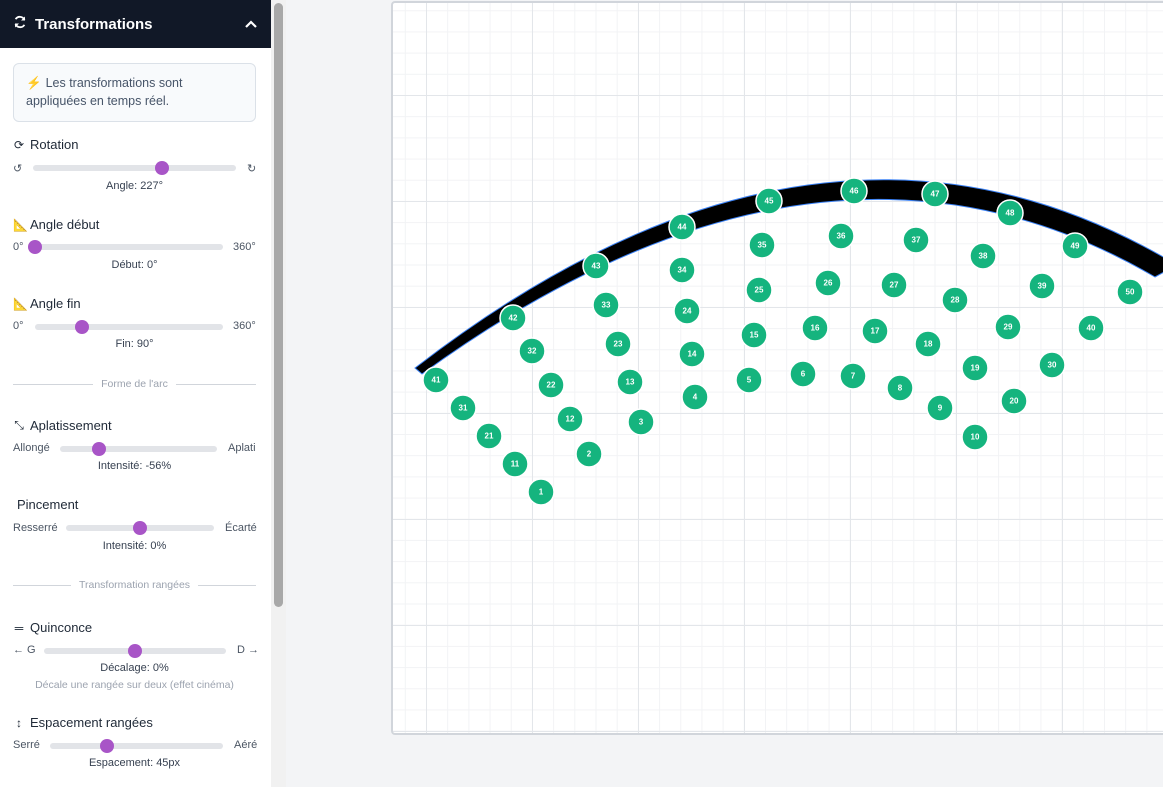  I want to click on equals-icon: ═, so click(19, 627).